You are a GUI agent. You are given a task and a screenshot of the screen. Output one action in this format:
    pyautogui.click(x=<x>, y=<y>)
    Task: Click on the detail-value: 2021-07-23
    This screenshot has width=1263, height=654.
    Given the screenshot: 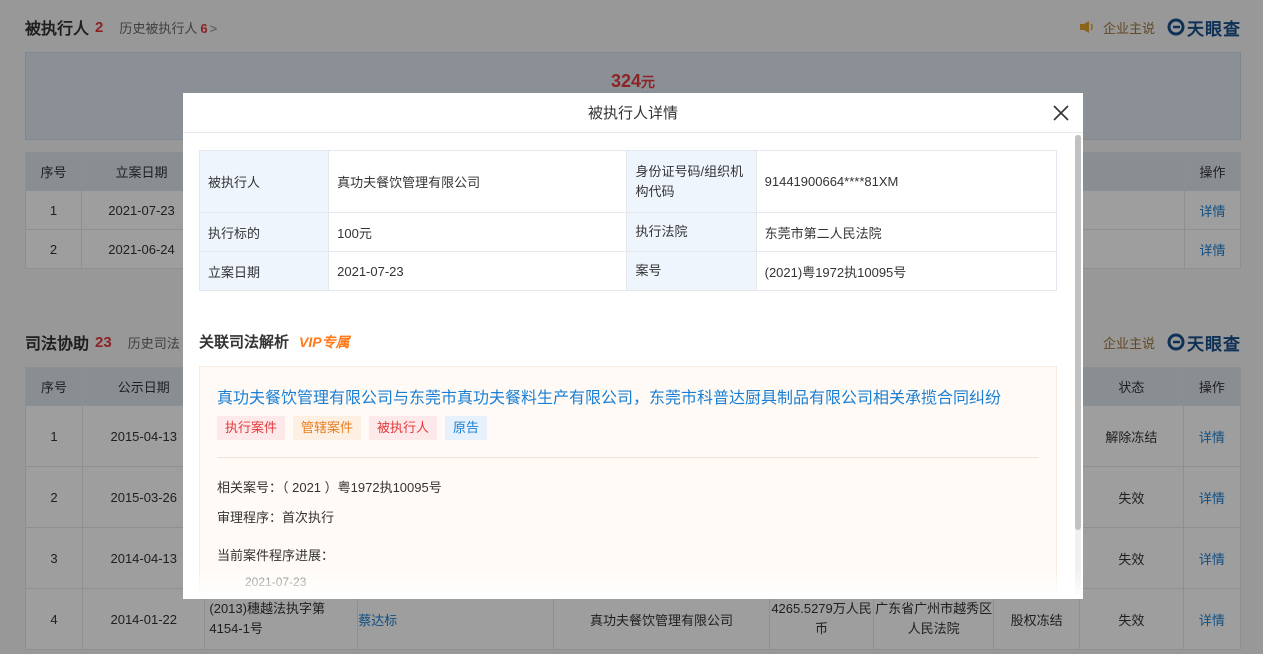 What is the action you would take?
    pyautogui.click(x=478, y=271)
    